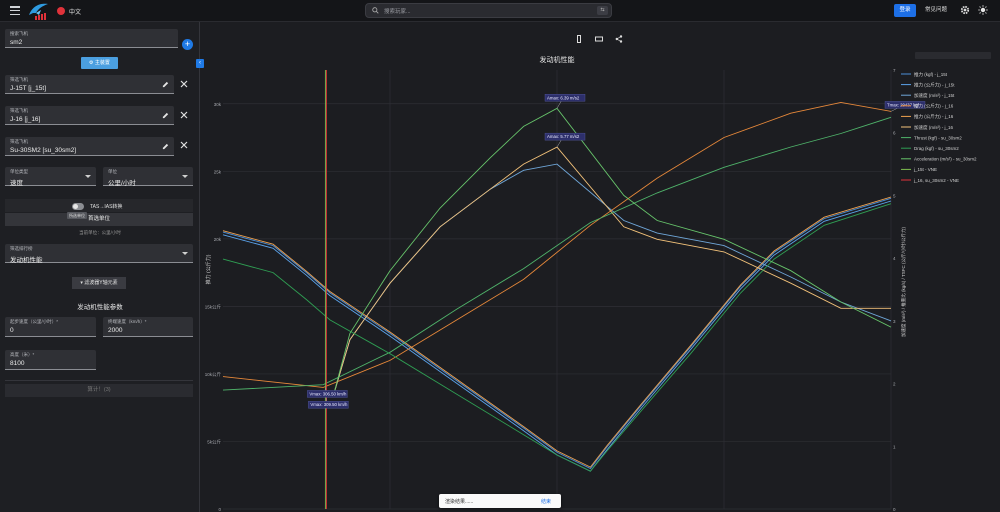  Describe the element at coordinates (925, 169) in the screenshot. I see `legend-item: j_15t - VNE` at that location.